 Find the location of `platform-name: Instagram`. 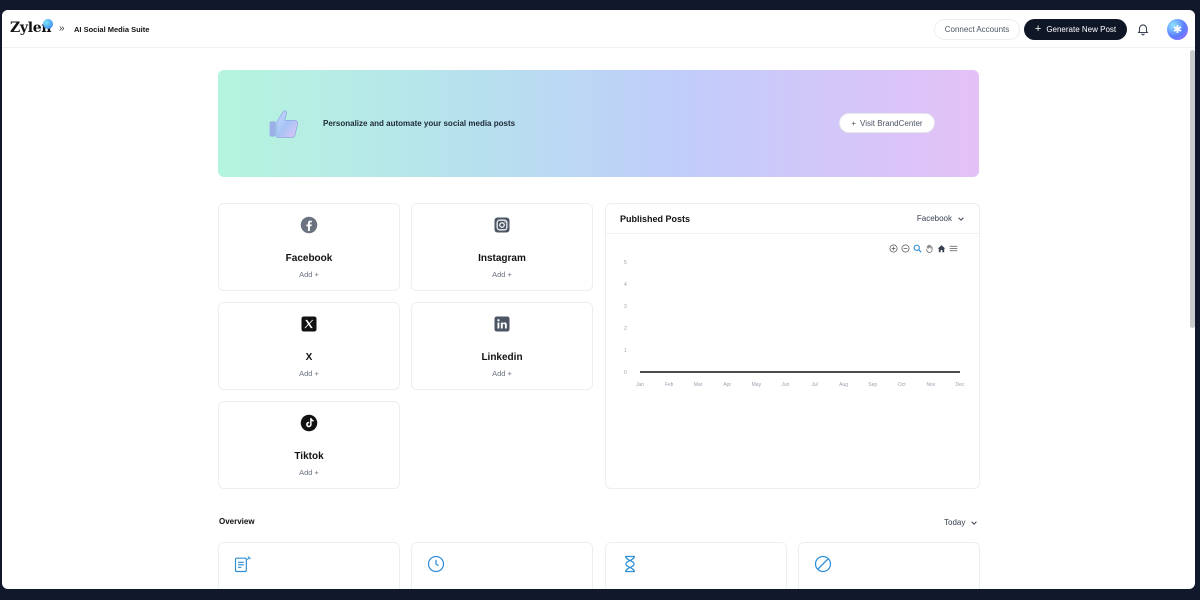

platform-name: Instagram is located at coordinates (502, 258).